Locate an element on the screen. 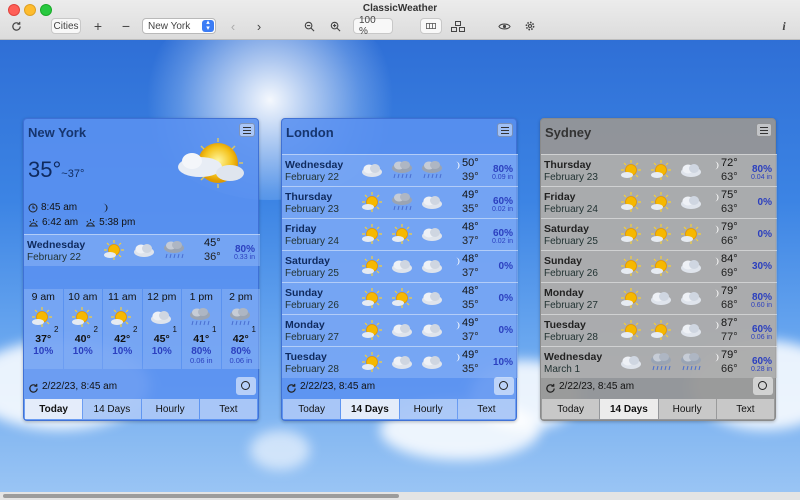  window-title: ClassicWeather is located at coordinates (400, 8).